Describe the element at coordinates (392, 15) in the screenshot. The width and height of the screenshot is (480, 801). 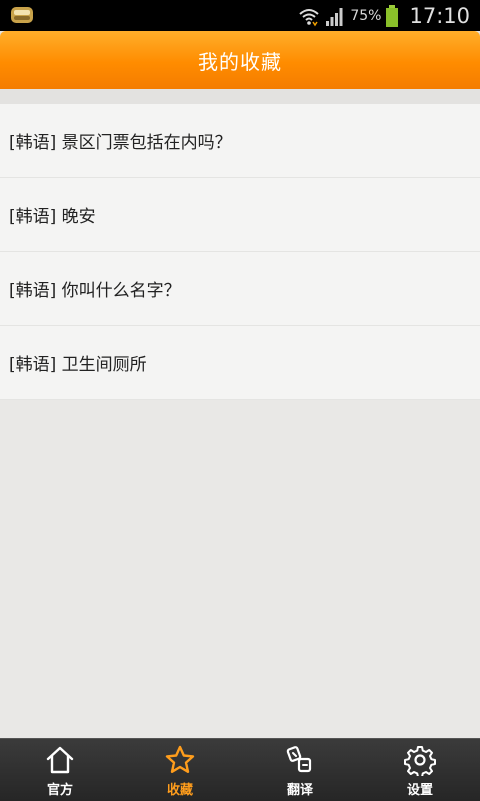
I see `battery-icon` at that location.